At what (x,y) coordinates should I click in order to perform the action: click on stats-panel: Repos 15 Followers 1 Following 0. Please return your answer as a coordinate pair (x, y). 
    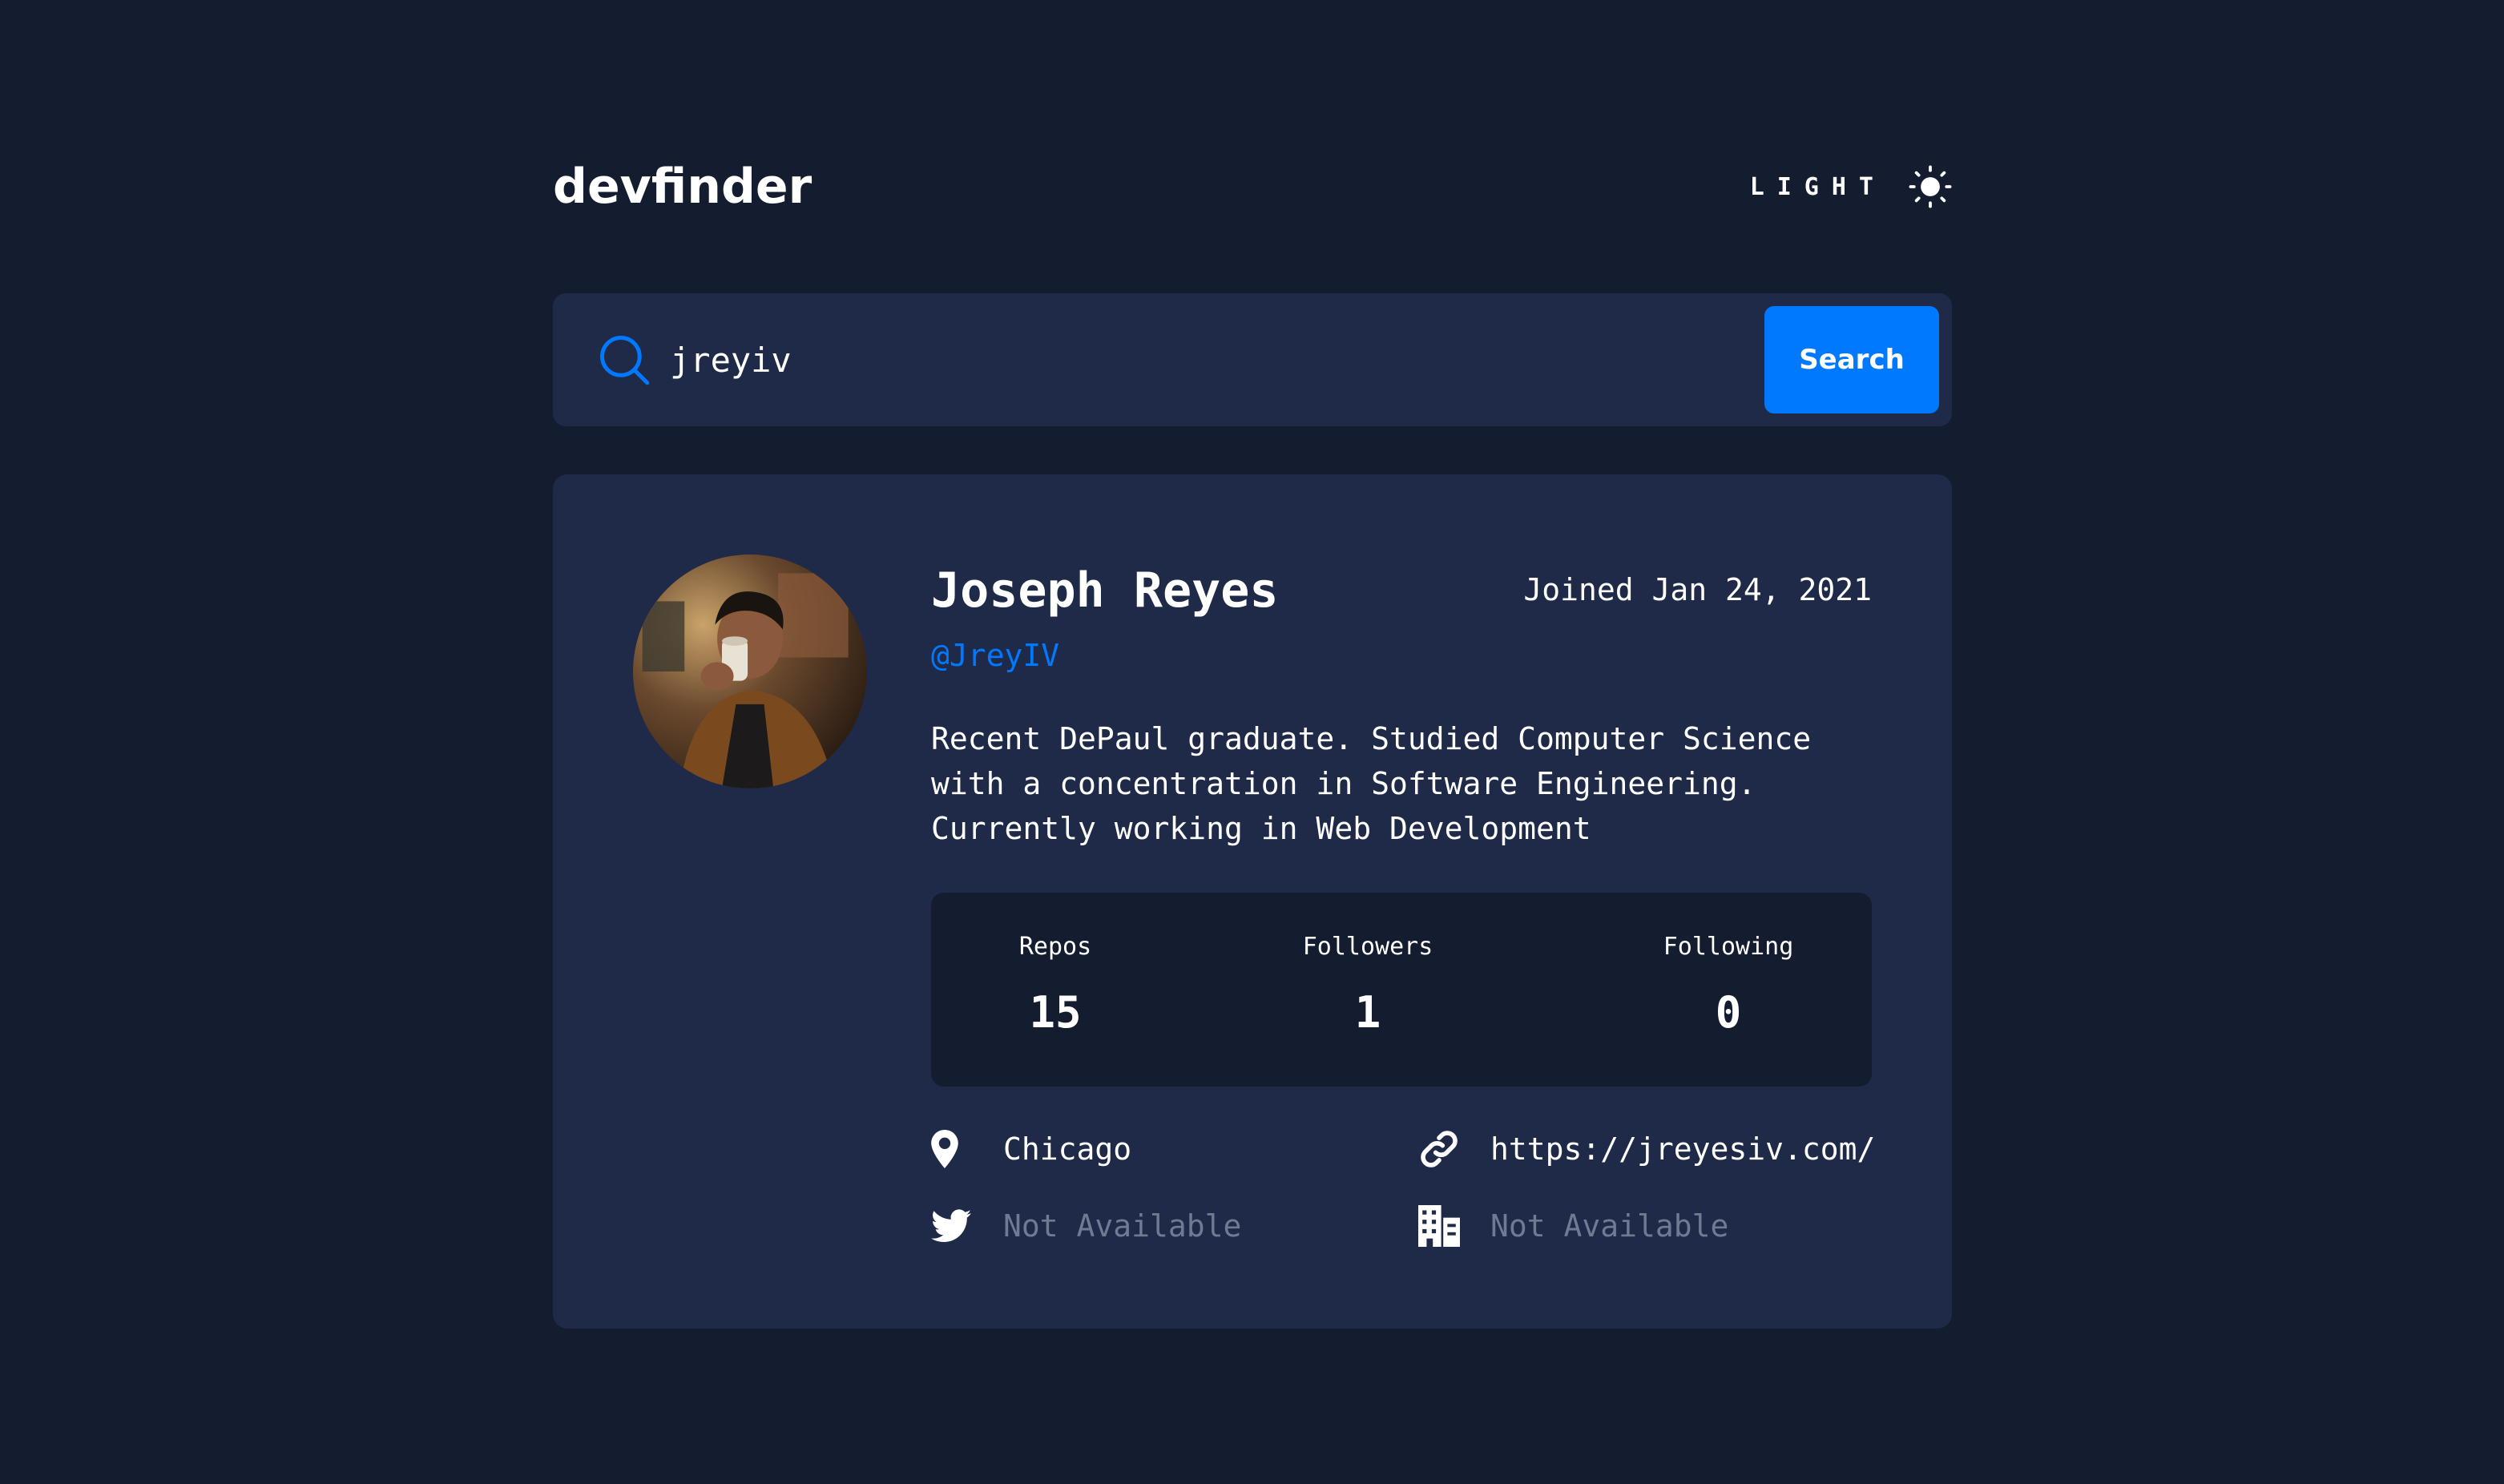
    Looking at the image, I should click on (1401, 990).